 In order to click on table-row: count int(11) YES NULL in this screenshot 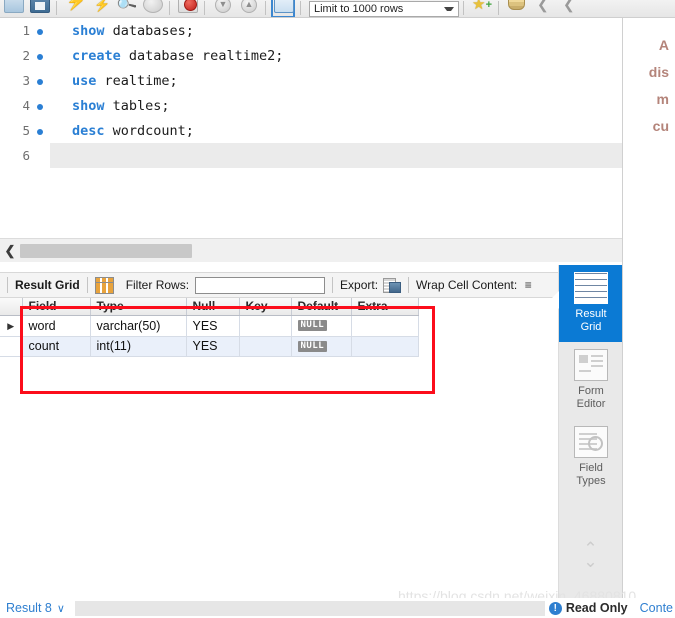, I will do `click(209, 346)`.